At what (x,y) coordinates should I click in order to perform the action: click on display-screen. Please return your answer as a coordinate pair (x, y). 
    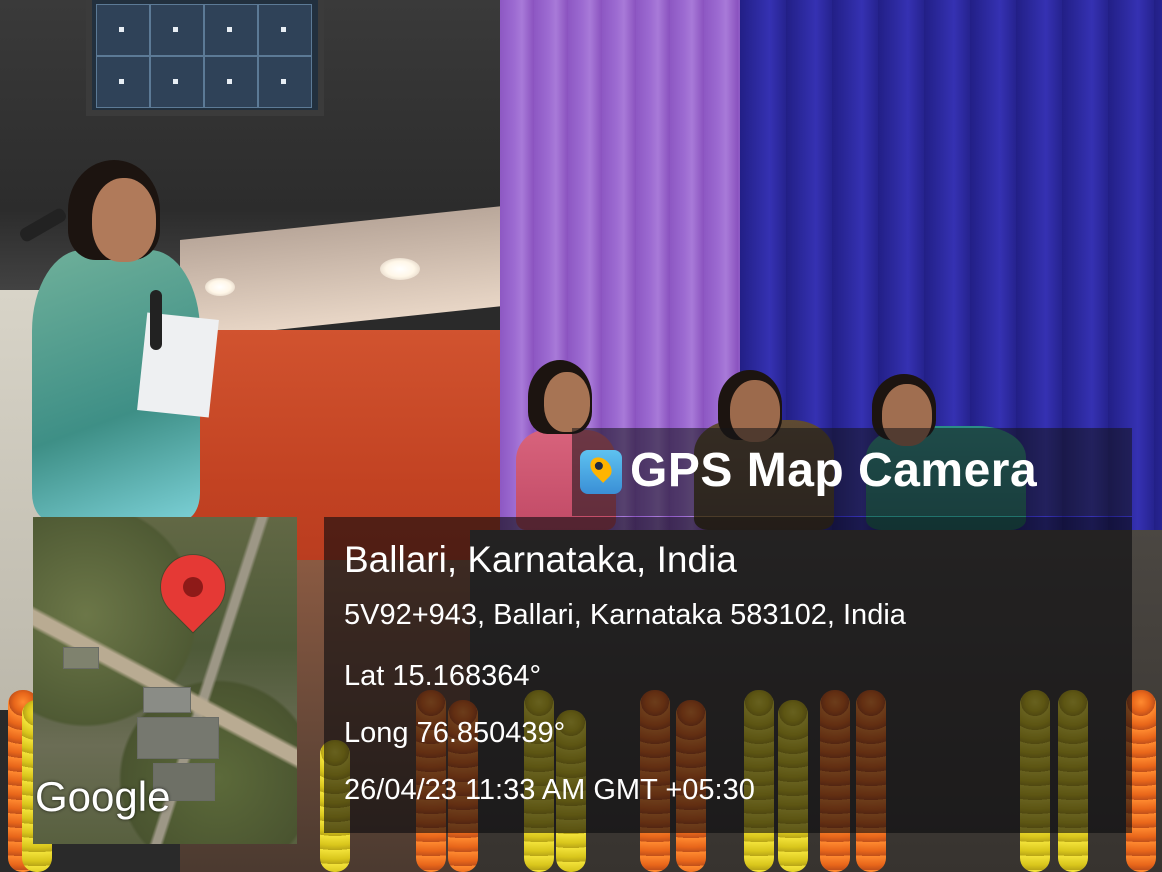
    Looking at the image, I should click on (205, 58).